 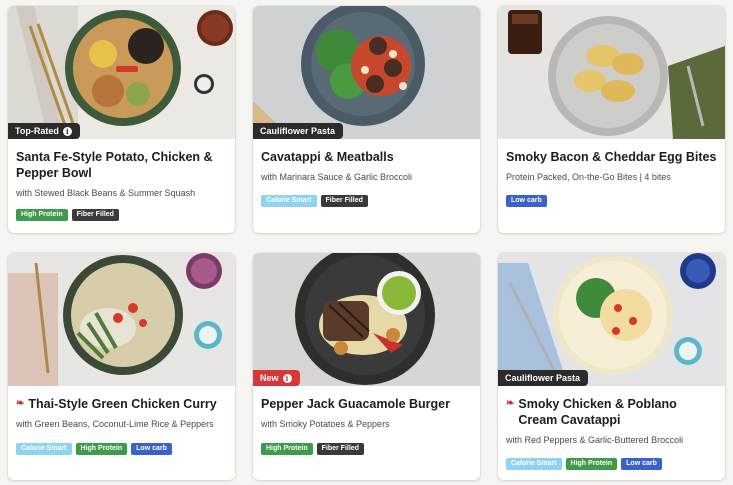 What do you see at coordinates (337, 177) in the screenshot?
I see `recipe-subtitle: with Marinara Sauce & Garlic Broccoli` at bounding box center [337, 177].